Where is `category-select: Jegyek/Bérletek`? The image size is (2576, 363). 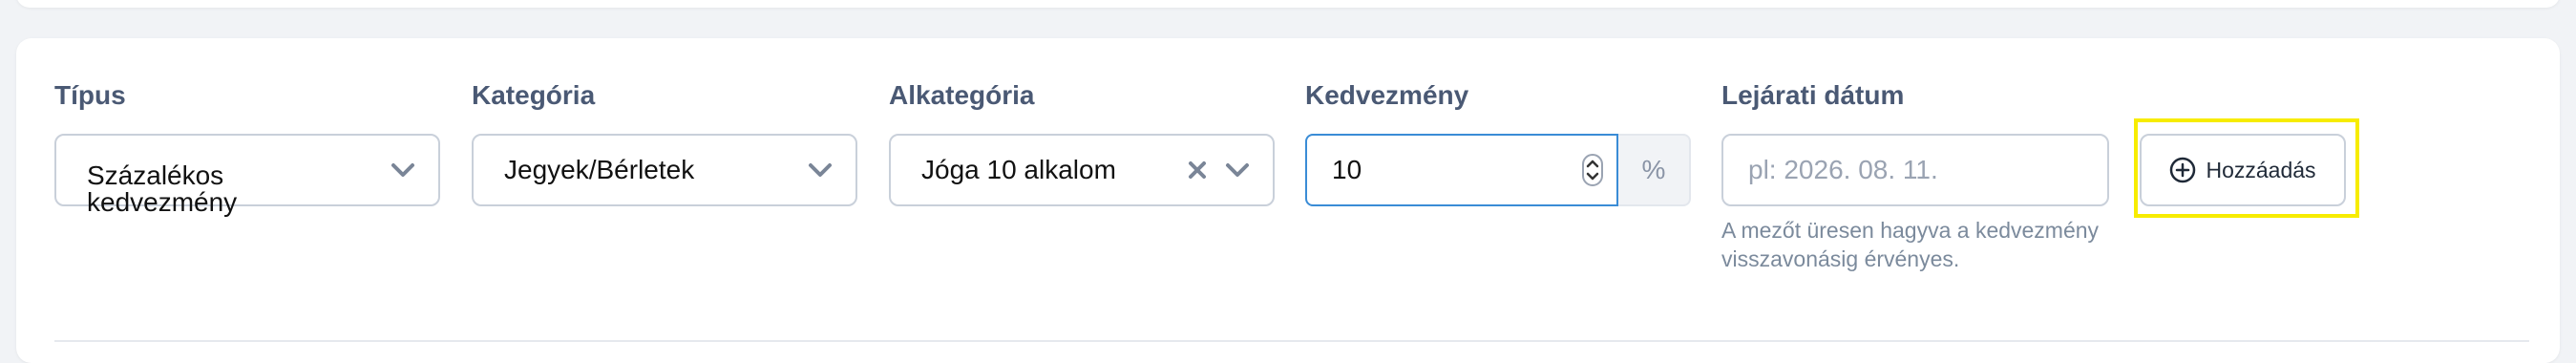 category-select: Jegyek/Bérletek is located at coordinates (664, 170).